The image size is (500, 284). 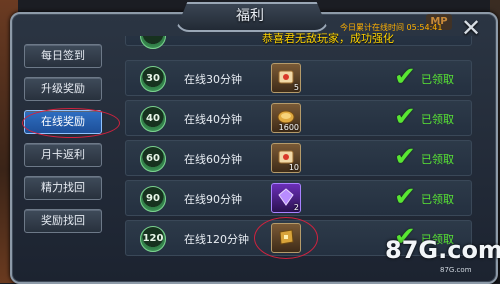 What do you see at coordinates (213, 159) in the screenshot?
I see `reward-row-label: 在线60分钟` at bounding box center [213, 159].